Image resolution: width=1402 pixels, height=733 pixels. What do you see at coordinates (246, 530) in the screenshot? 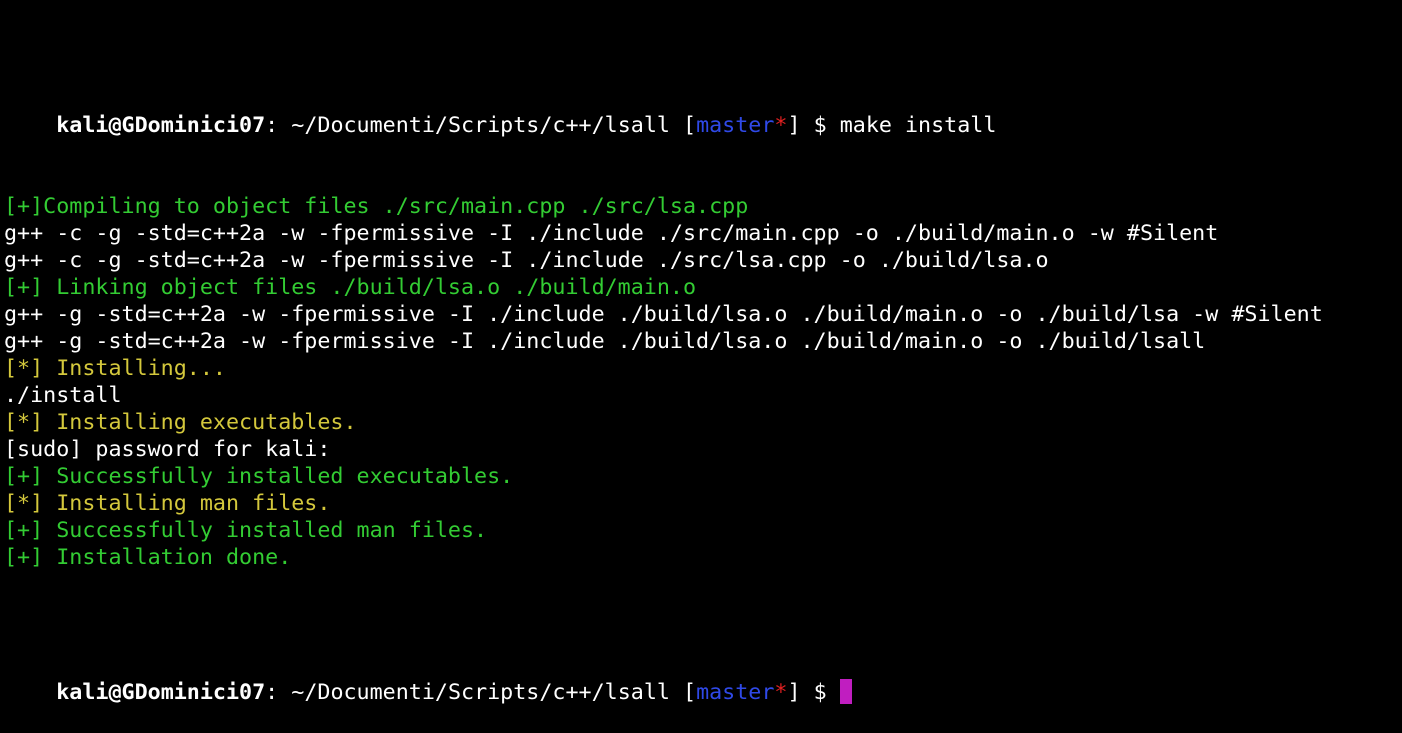
I see `output-line: [+] Successfully installed man files.` at bounding box center [246, 530].